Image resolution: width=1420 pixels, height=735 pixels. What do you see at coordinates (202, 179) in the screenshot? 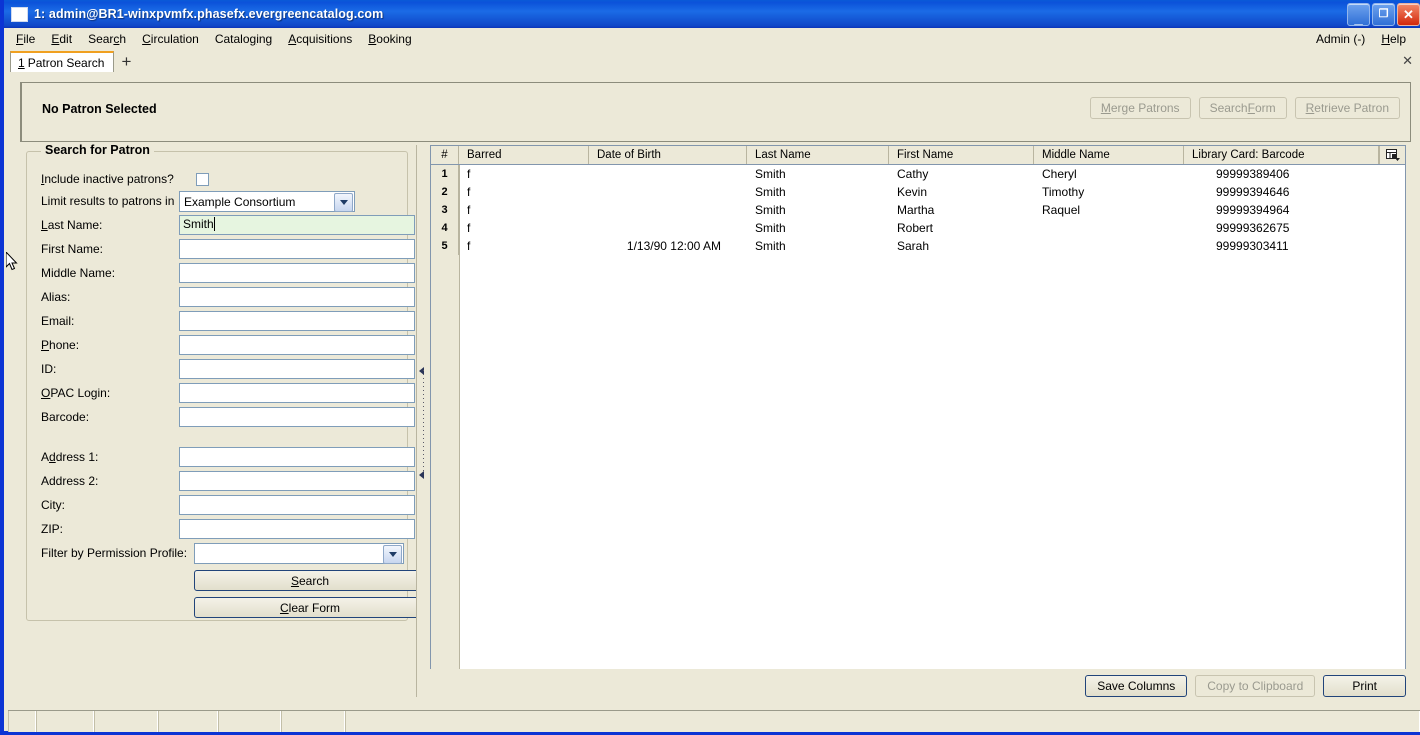
I see `include-inactive-checkbox` at bounding box center [202, 179].